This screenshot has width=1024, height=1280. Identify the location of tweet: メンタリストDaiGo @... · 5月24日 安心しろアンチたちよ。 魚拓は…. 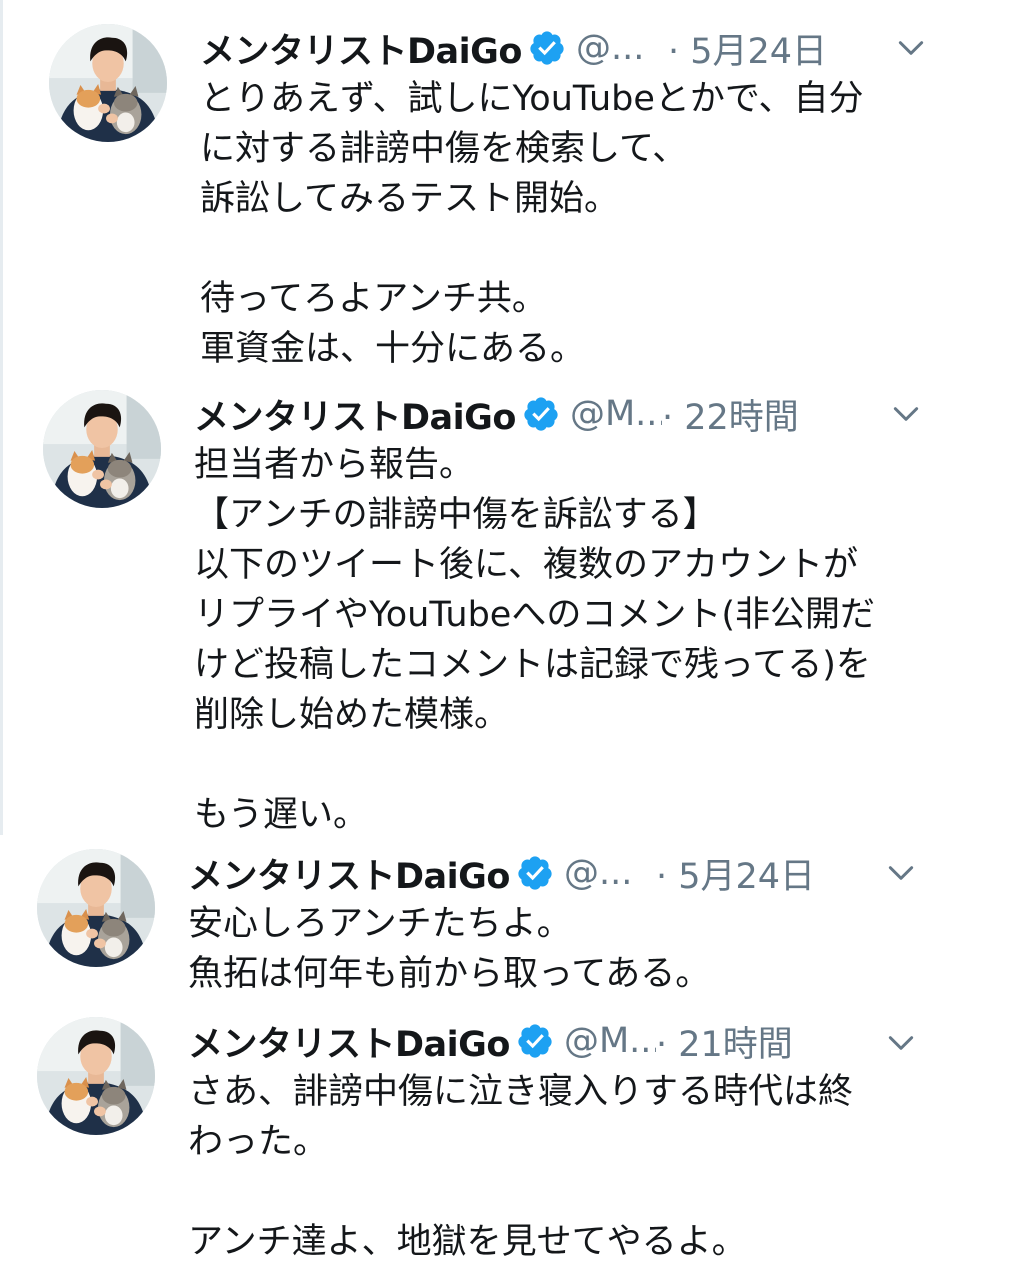
(512, 920).